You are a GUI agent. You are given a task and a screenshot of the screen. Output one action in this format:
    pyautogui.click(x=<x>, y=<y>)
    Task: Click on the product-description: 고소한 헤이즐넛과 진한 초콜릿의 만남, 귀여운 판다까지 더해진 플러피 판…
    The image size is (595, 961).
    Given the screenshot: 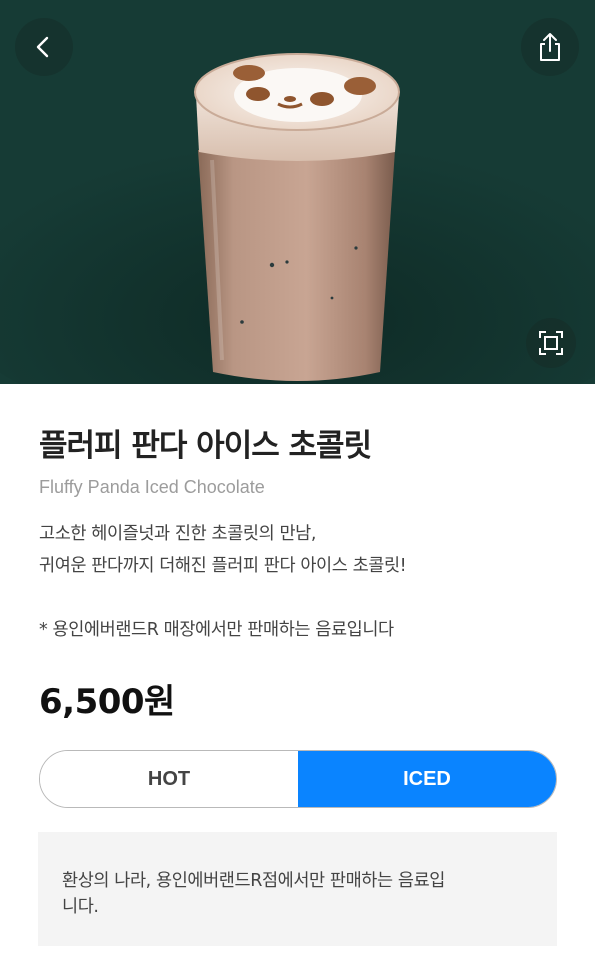 What is the action you would take?
    pyautogui.click(x=223, y=550)
    